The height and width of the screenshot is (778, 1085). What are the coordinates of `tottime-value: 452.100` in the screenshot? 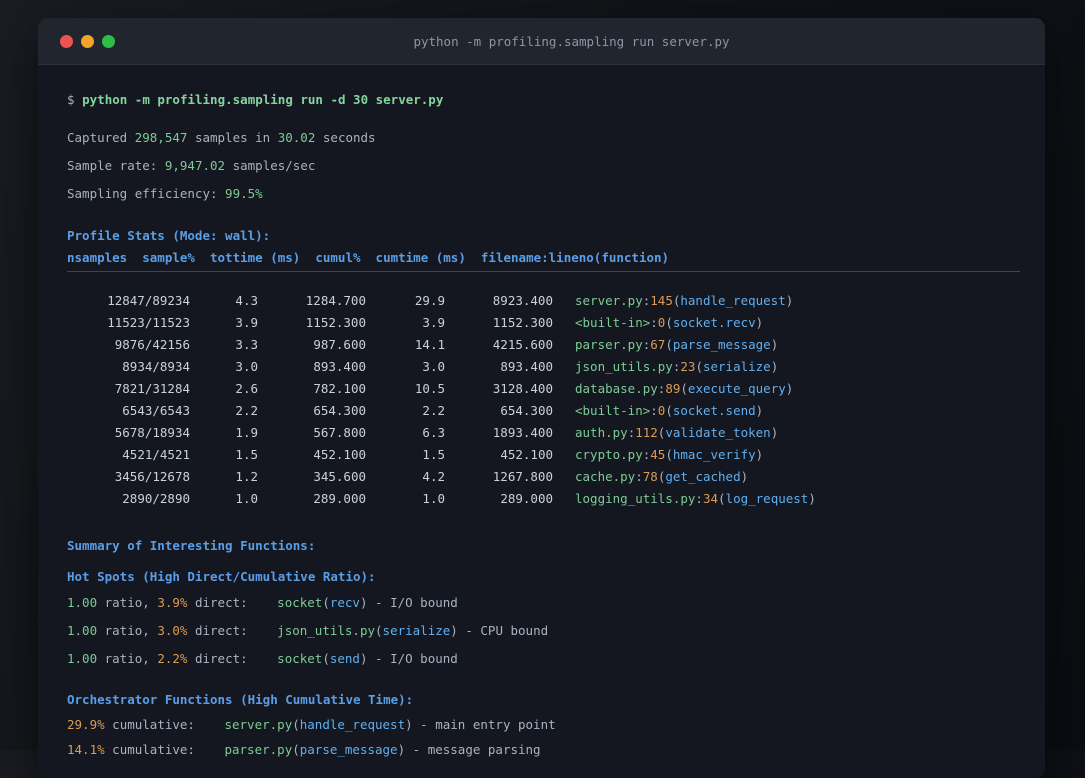 It's located at (339, 454).